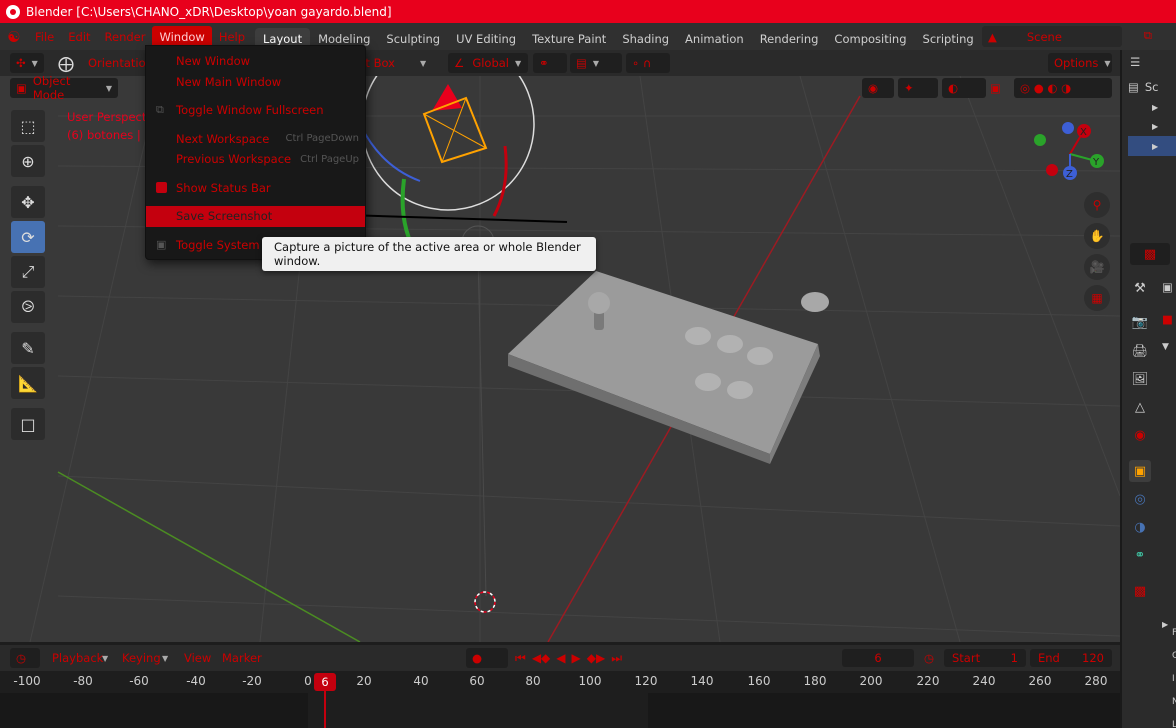 The width and height of the screenshot is (1176, 728). What do you see at coordinates (197, 658) in the screenshot?
I see `view-menu: View` at bounding box center [197, 658].